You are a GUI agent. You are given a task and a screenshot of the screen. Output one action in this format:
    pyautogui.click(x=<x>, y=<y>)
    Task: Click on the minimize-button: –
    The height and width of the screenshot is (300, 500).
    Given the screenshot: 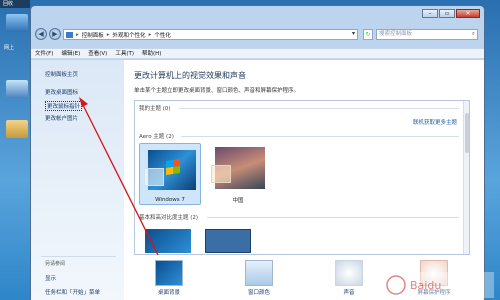 What is the action you would take?
    pyautogui.click(x=430, y=13)
    